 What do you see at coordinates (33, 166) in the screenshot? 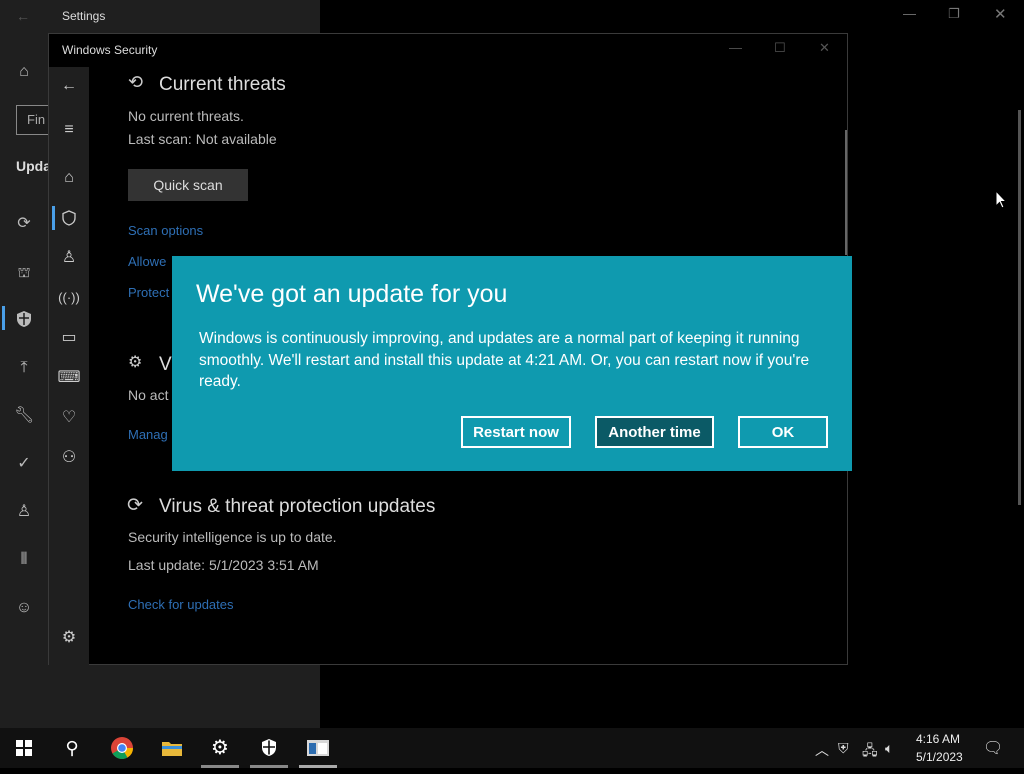
I see `section-label: Upda` at bounding box center [33, 166].